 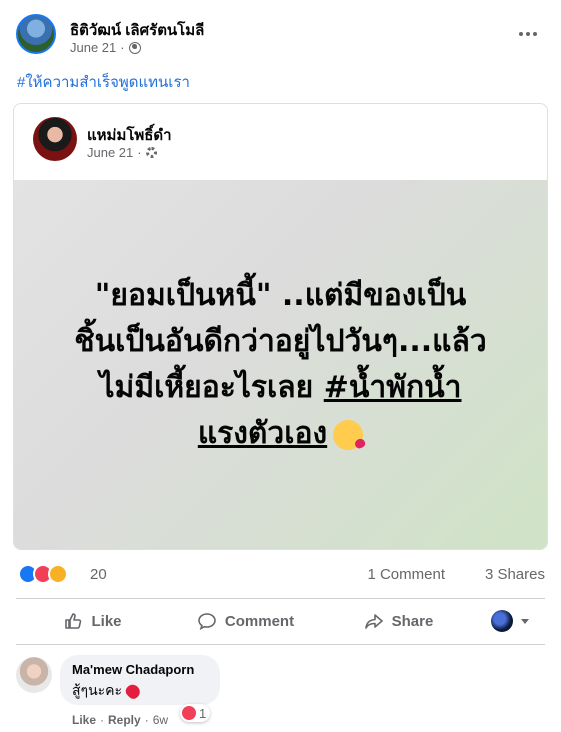 I want to click on more-options-button, so click(x=528, y=34).